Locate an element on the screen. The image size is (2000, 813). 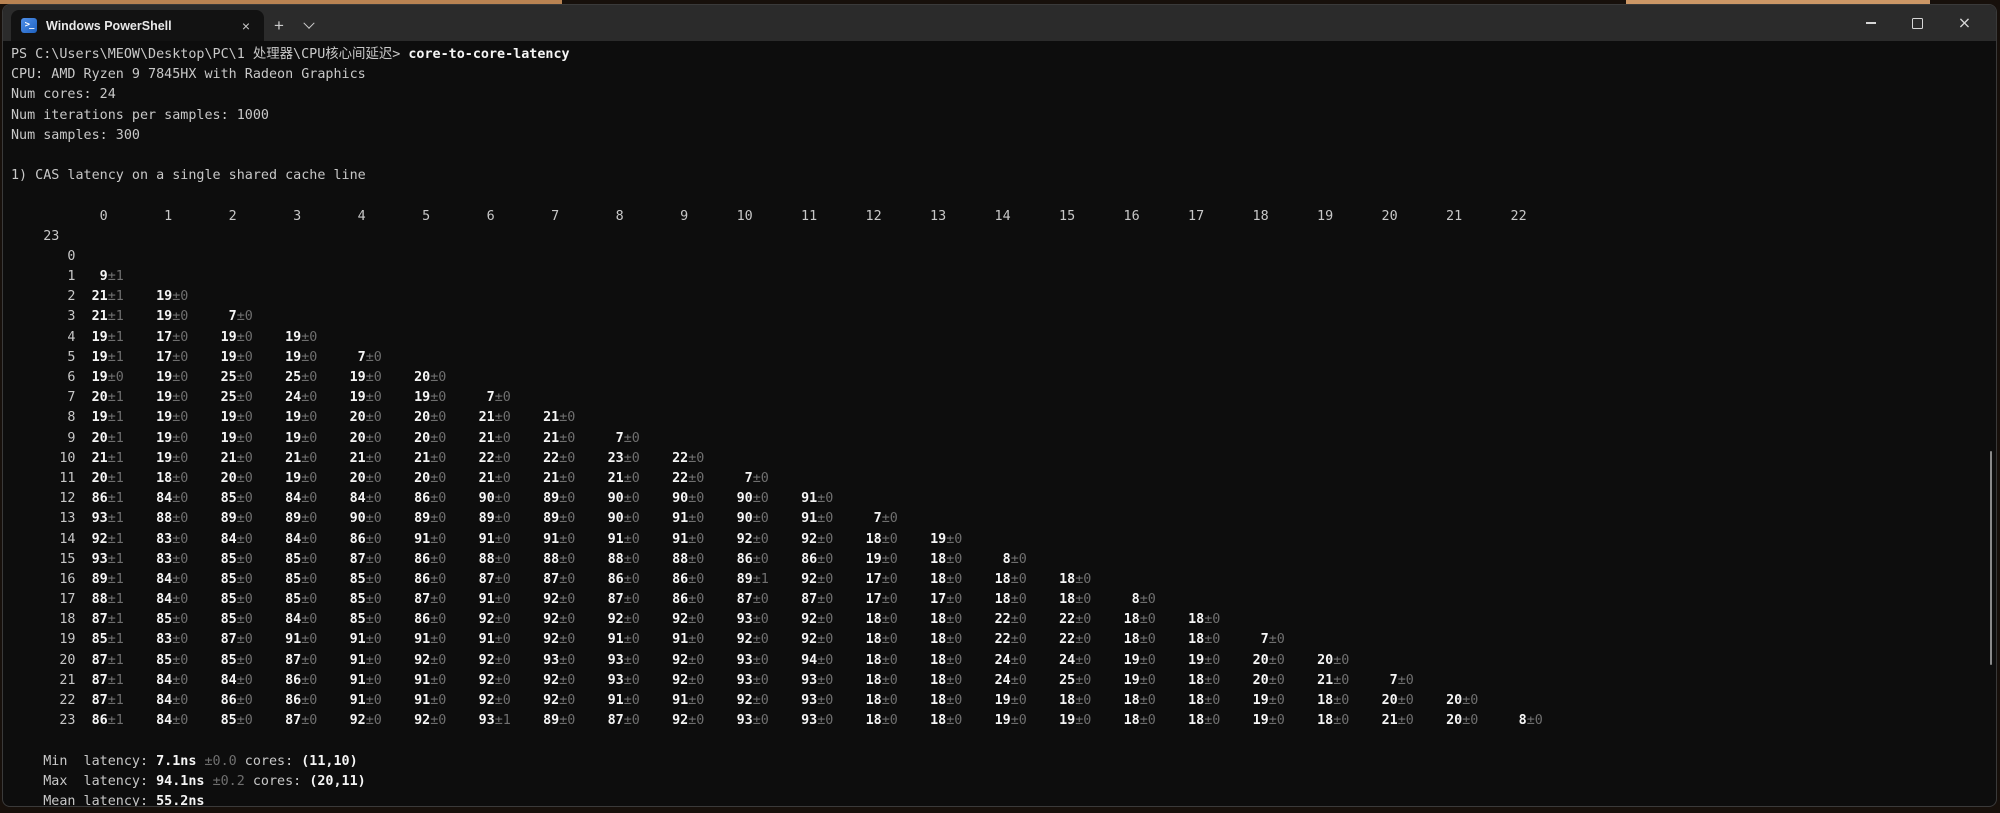
tab-windows-powershell: >_ Windows PowerShell × is located at coordinates (137, 25).